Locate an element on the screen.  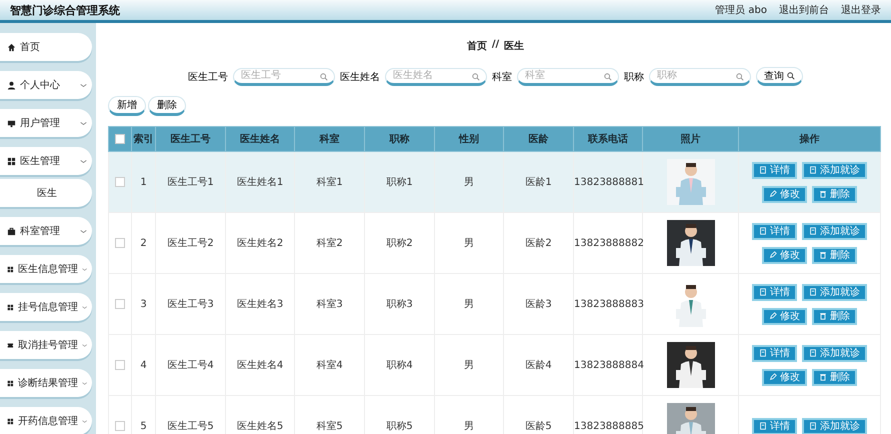
column-header: 索引 is located at coordinates (144, 139).